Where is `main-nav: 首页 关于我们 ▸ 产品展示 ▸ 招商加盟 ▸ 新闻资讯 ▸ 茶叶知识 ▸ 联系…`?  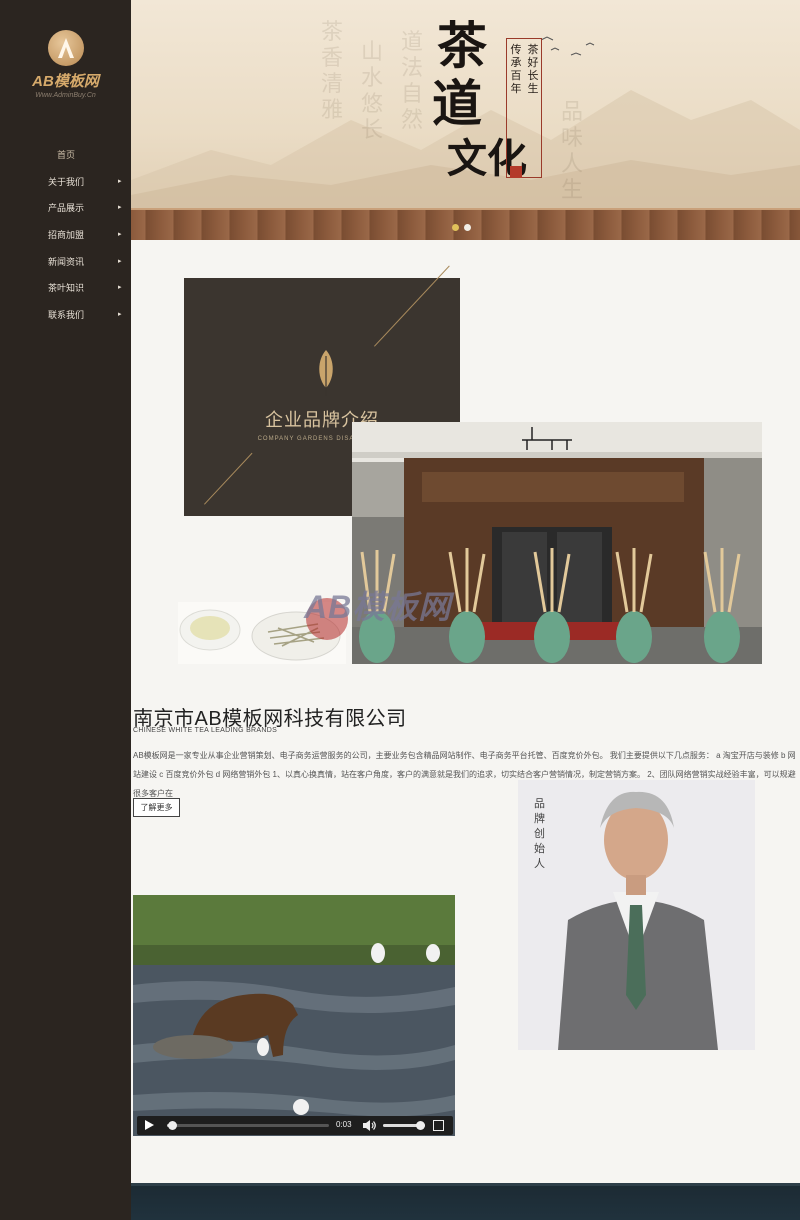 main-nav: 首页 关于我们 ▸ 产品展示 ▸ 招商加盟 ▸ 新闻资讯 ▸ 茶叶知识 ▸ 联系… is located at coordinates (65, 235).